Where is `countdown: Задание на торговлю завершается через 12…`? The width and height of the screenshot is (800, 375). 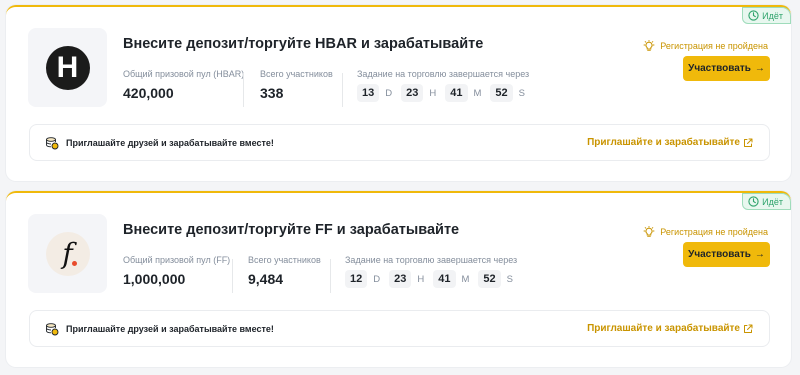 countdown: Задание на торговлю завершается через 12… is located at coordinates (431, 271).